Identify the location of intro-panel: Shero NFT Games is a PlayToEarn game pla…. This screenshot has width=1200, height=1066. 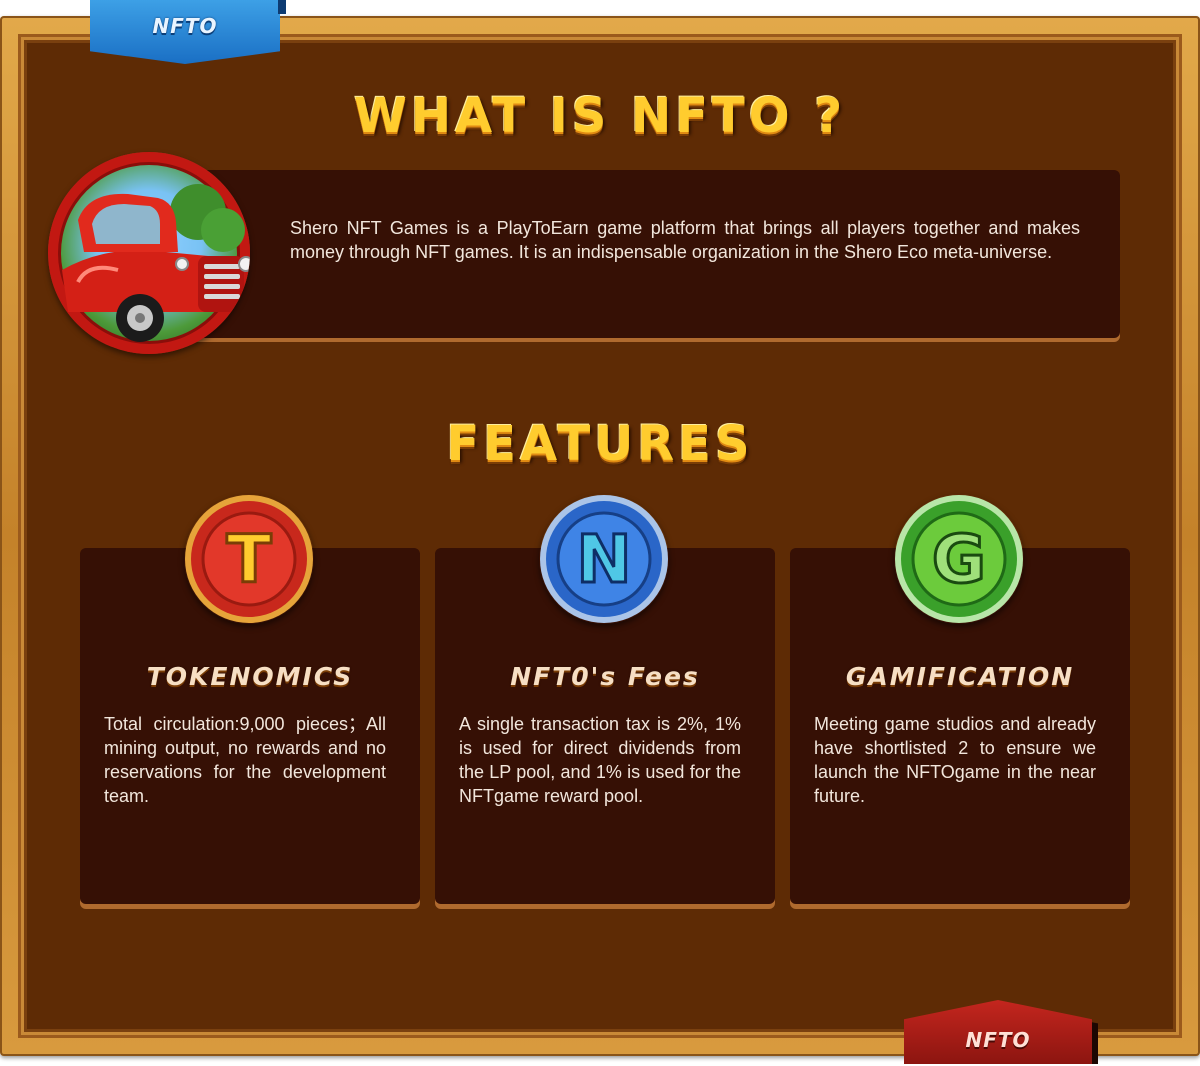
(655, 254).